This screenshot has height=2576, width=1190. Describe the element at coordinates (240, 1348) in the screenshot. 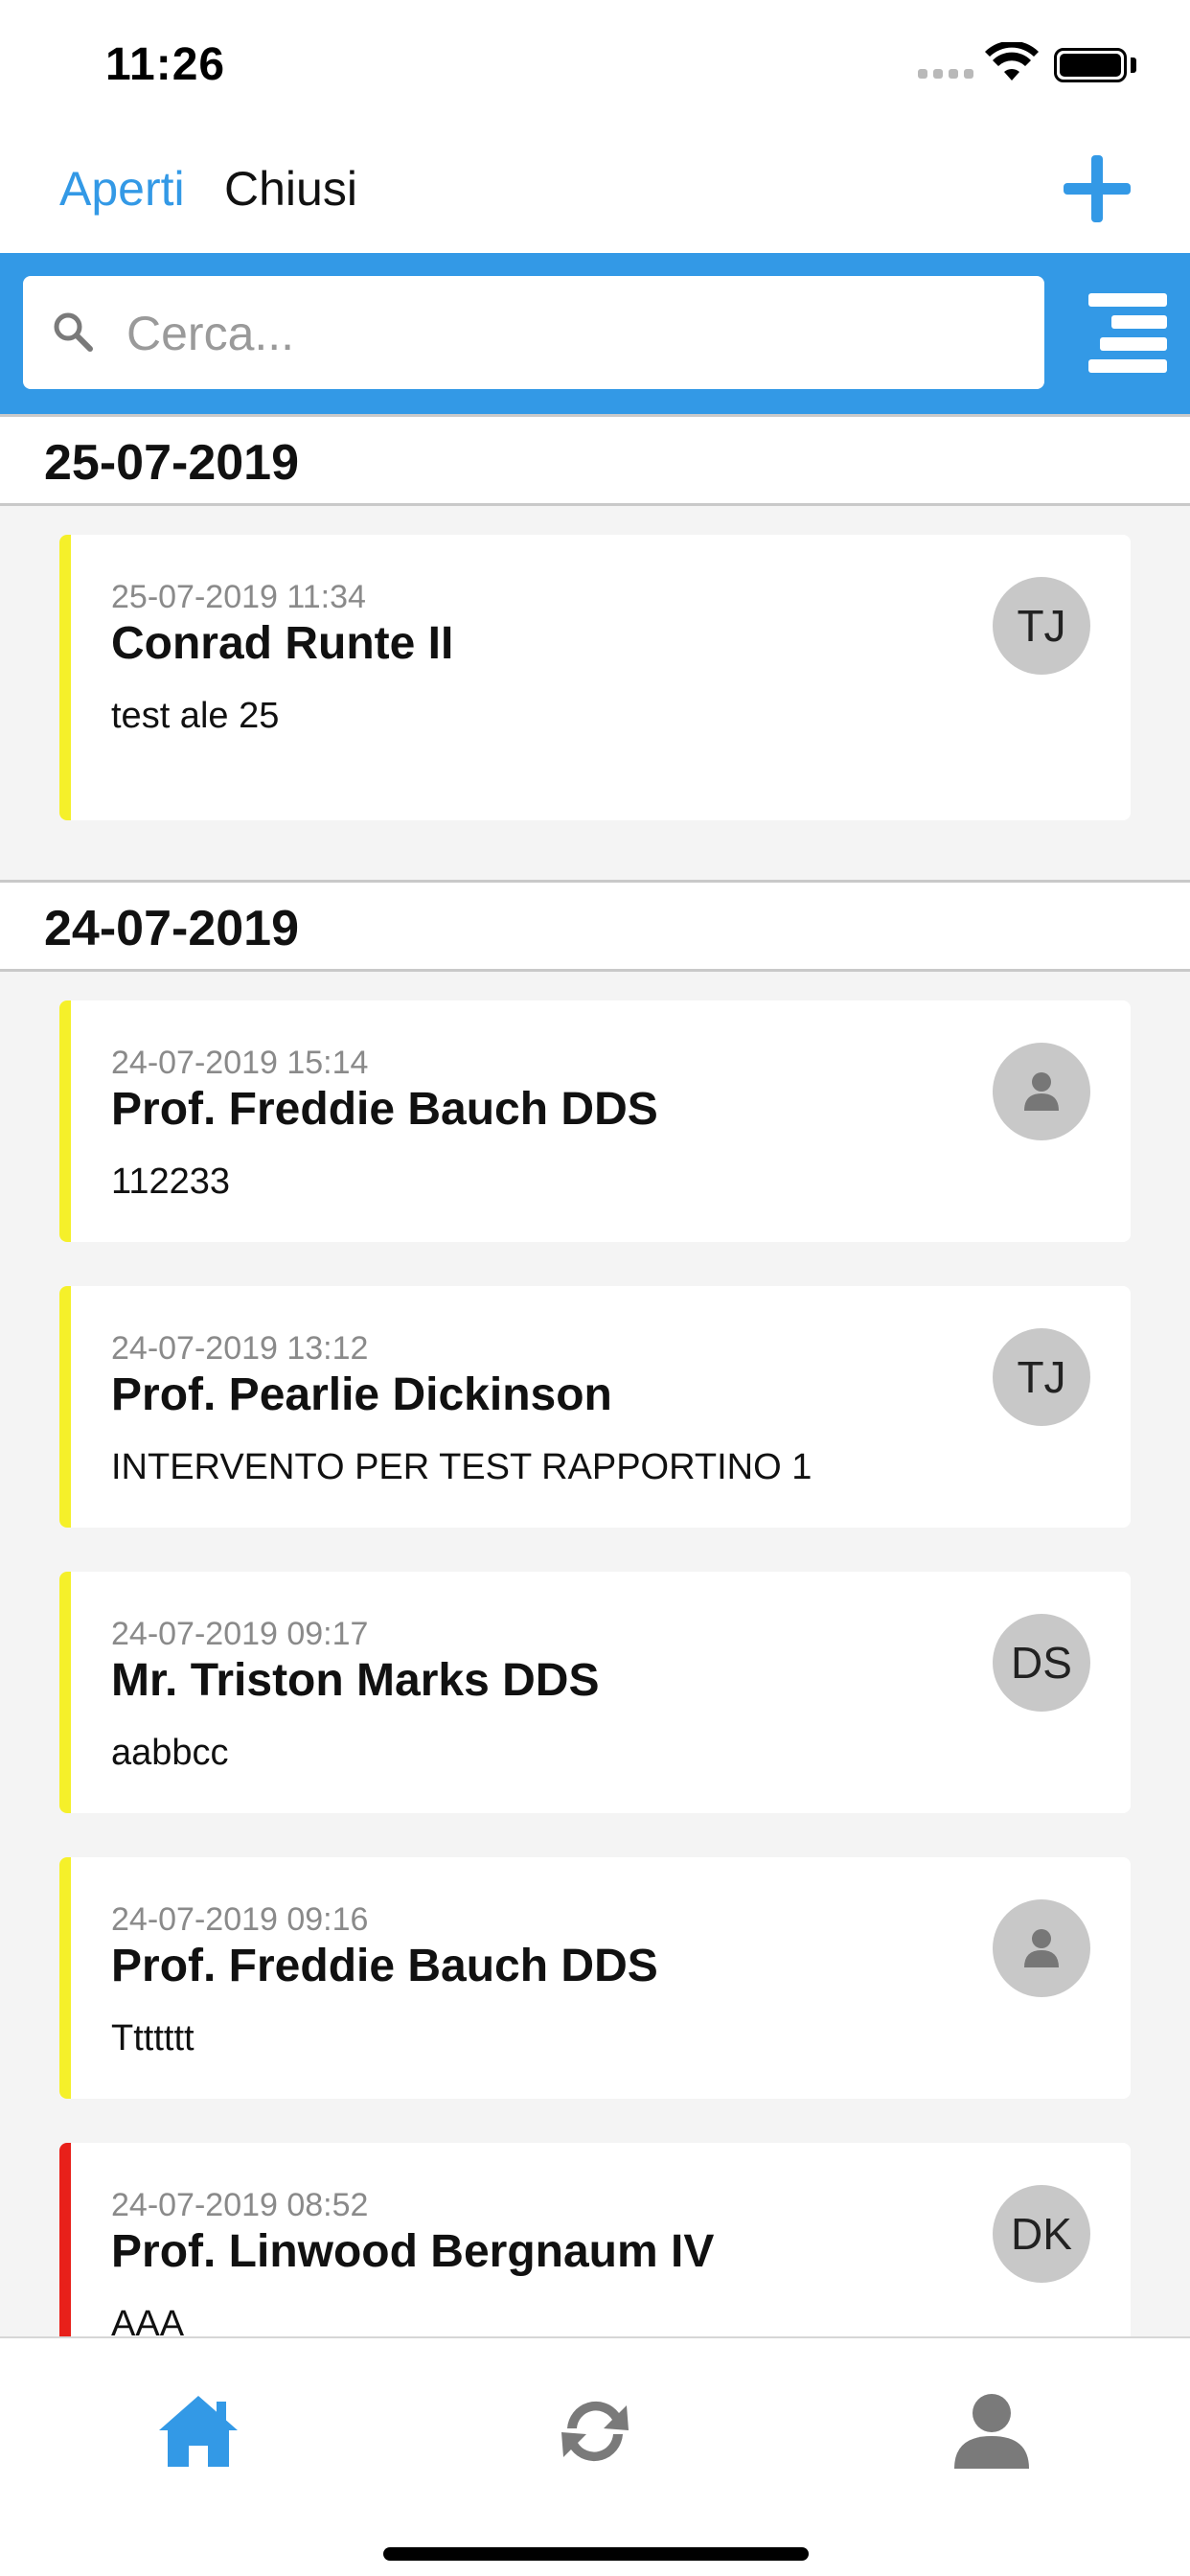

I see `item-datetime: 24-07-2019 13:12` at that location.